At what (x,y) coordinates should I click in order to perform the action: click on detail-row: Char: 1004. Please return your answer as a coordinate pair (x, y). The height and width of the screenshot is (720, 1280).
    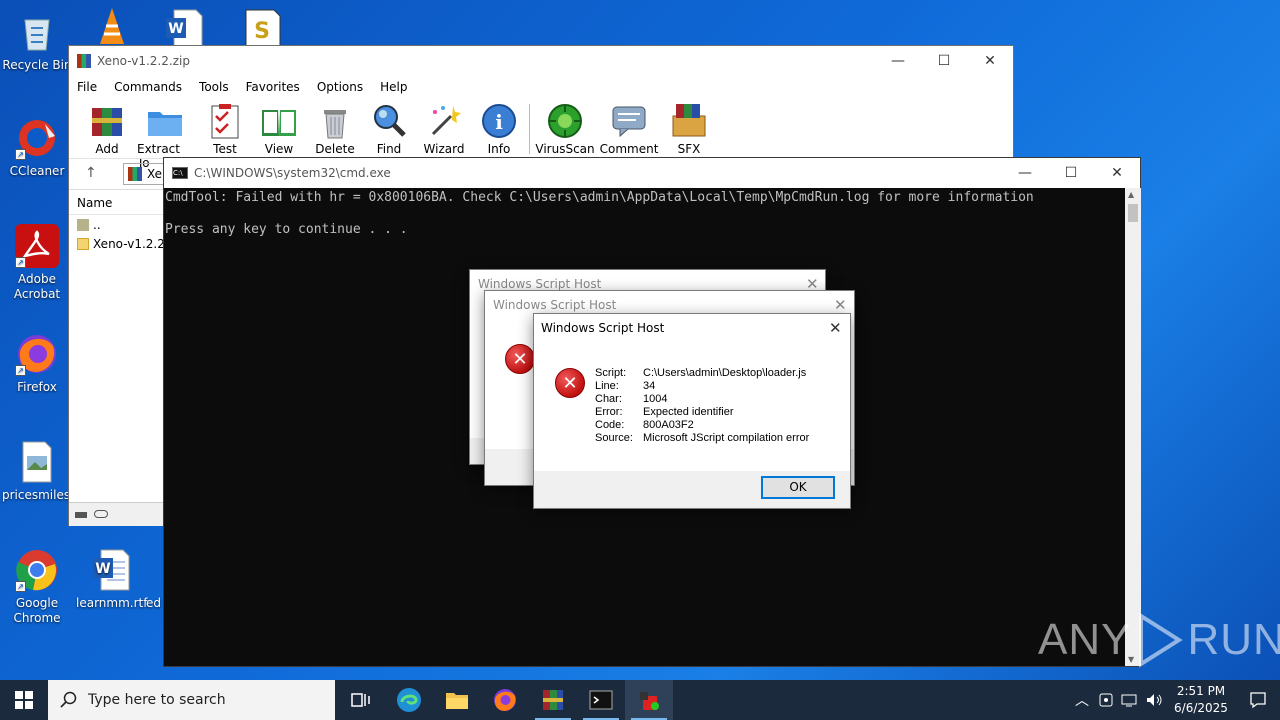
    Looking at the image, I should click on (631, 399).